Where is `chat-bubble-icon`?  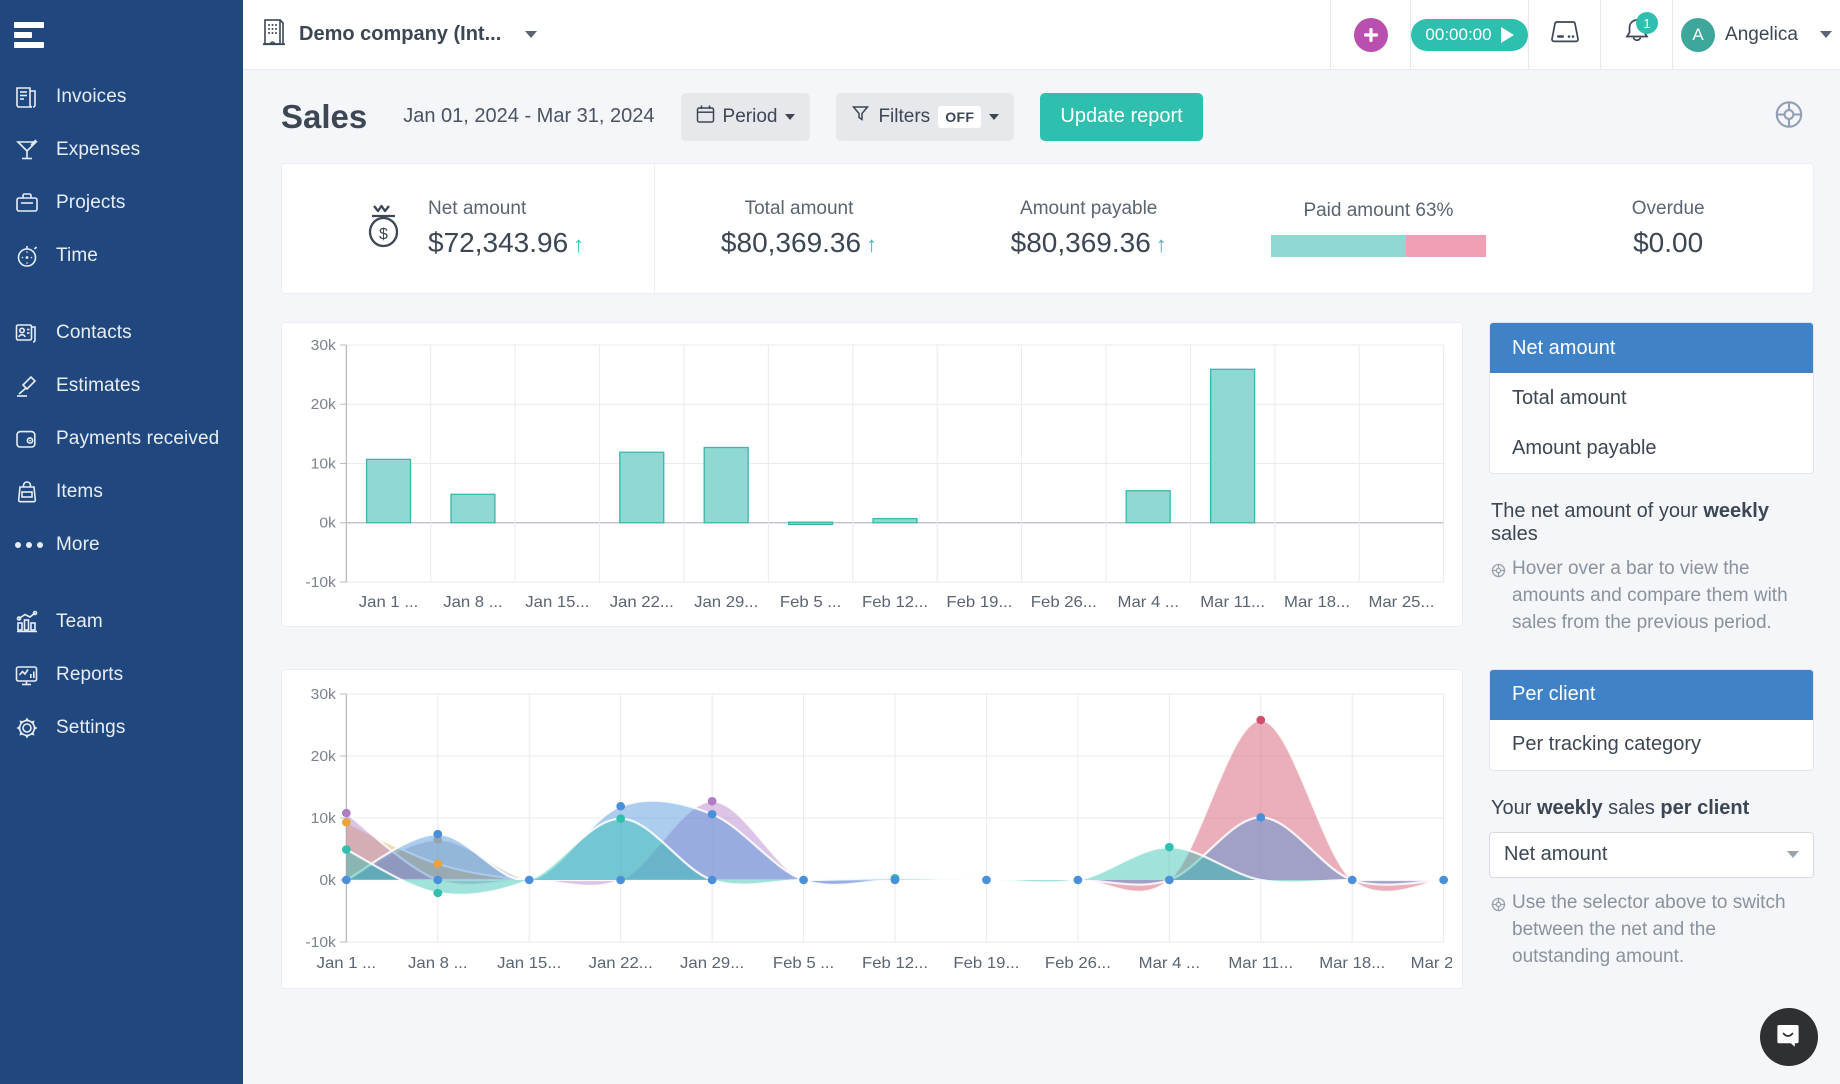 chat-bubble-icon is located at coordinates (1789, 1037).